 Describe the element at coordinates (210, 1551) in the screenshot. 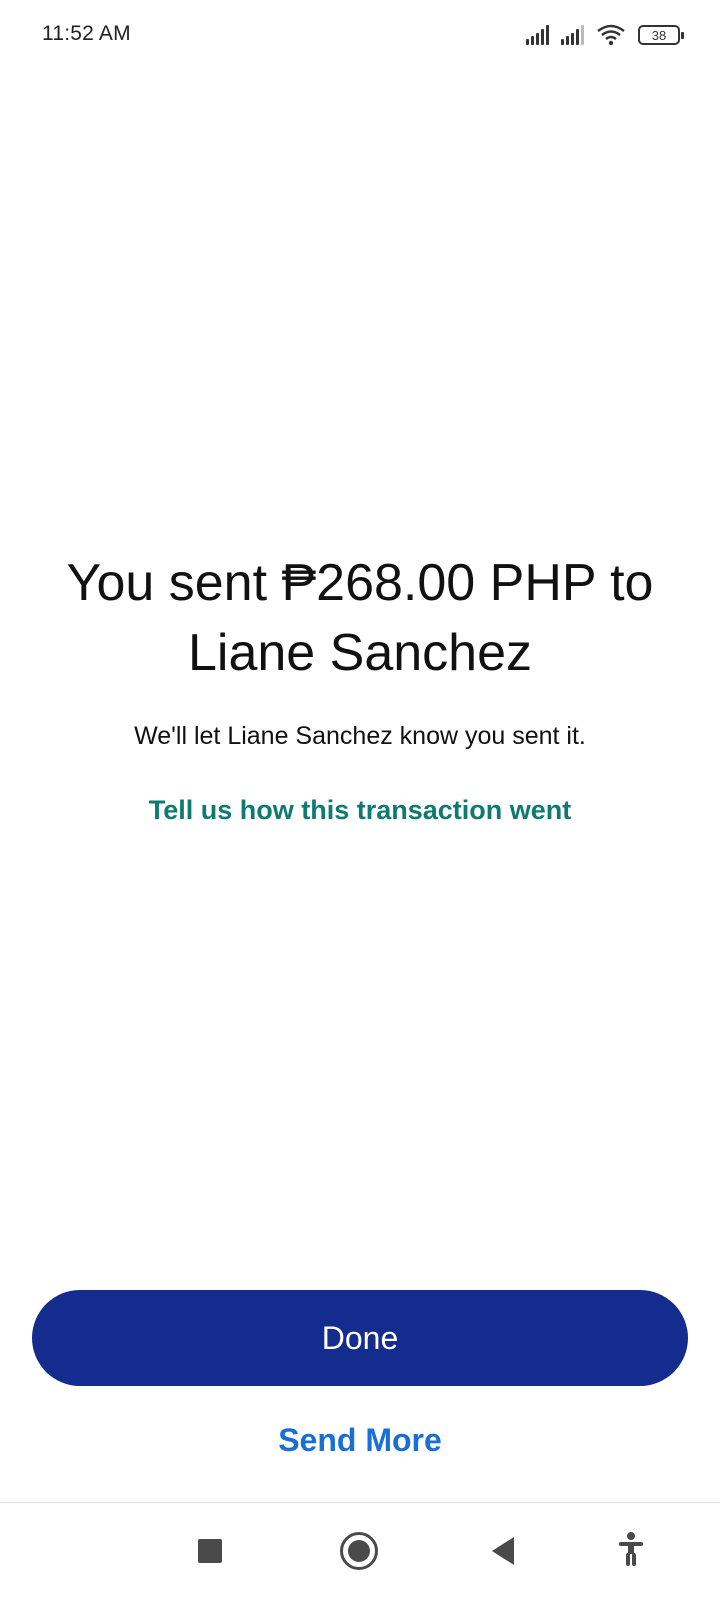

I see `recents-square-icon` at that location.